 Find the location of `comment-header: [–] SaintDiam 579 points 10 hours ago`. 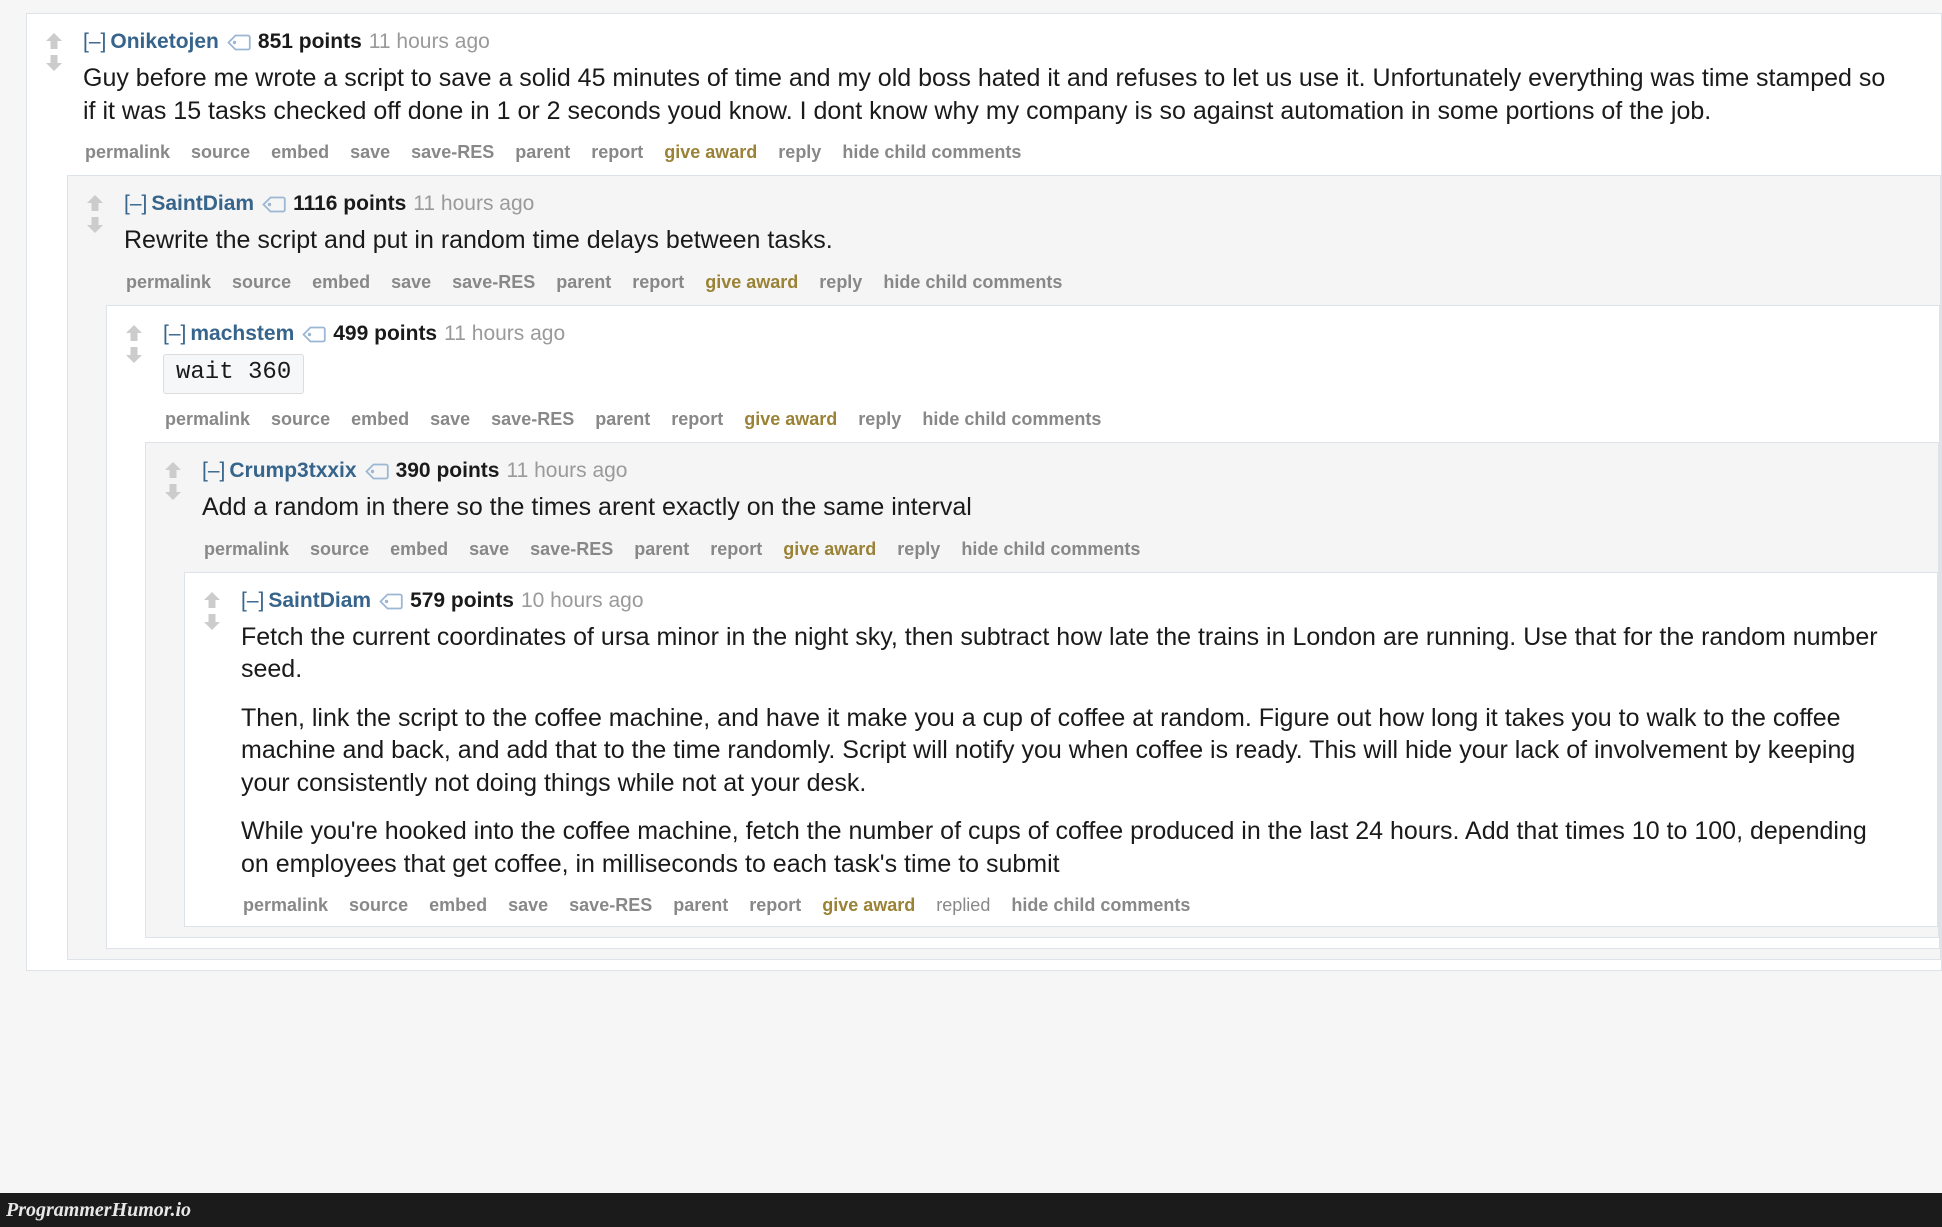

comment-header: [–] SaintDiam 579 points 10 hours ago is located at coordinates (1089, 602).